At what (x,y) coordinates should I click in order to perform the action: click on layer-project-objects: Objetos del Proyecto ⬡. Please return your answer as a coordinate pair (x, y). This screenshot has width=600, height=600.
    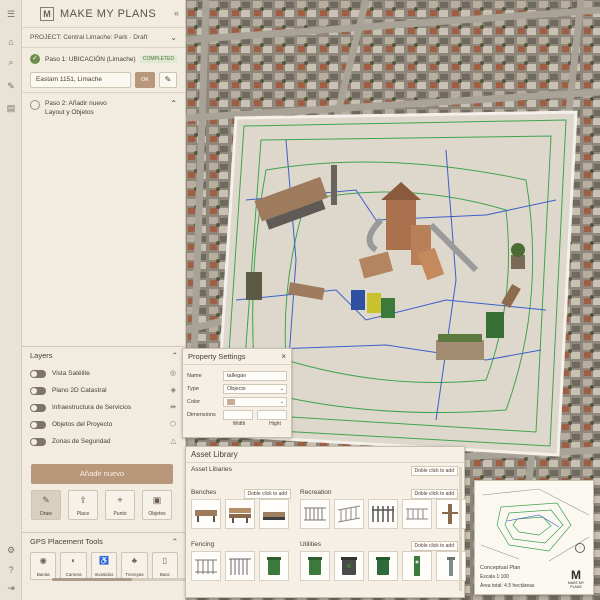
    Looking at the image, I should click on (104, 424).